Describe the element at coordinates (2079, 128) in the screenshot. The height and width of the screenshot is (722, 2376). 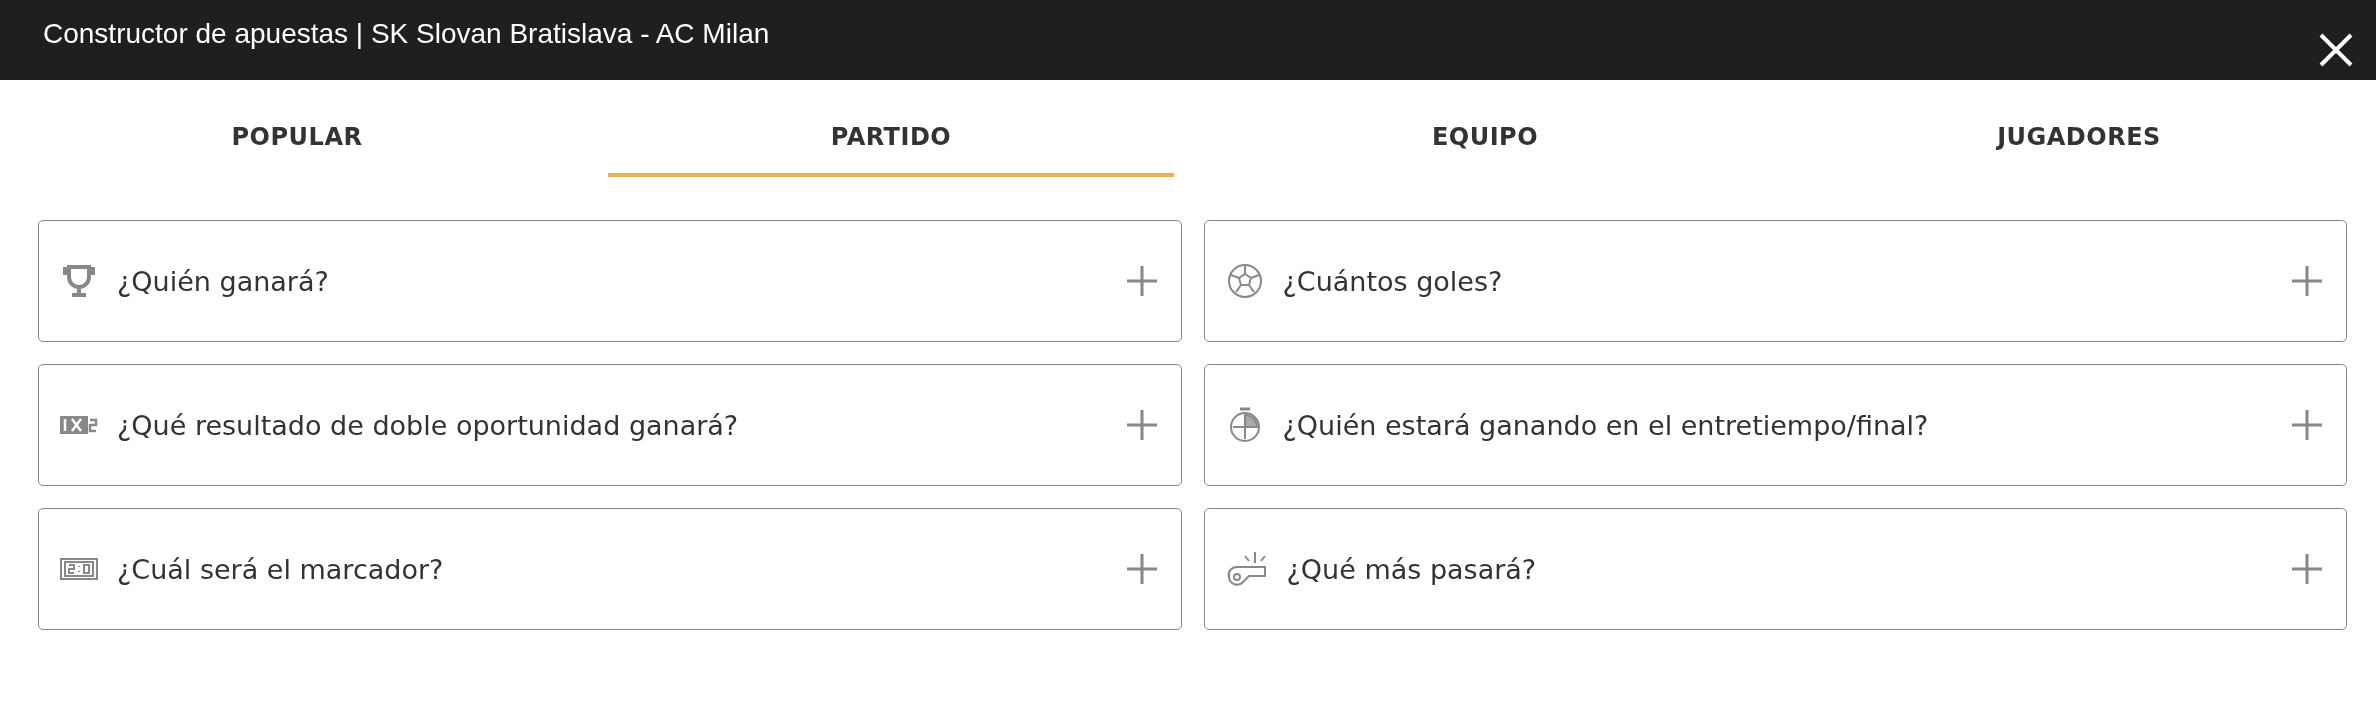
I see `tab: JUGADORES` at that location.